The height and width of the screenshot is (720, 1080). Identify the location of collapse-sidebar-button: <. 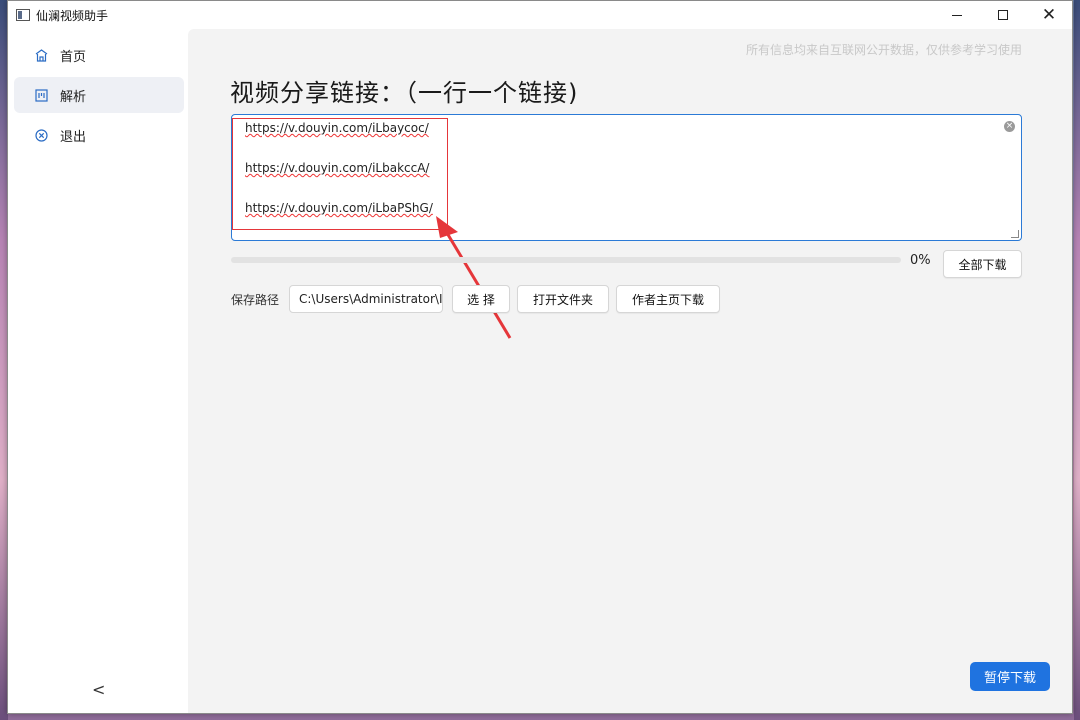
(98, 689).